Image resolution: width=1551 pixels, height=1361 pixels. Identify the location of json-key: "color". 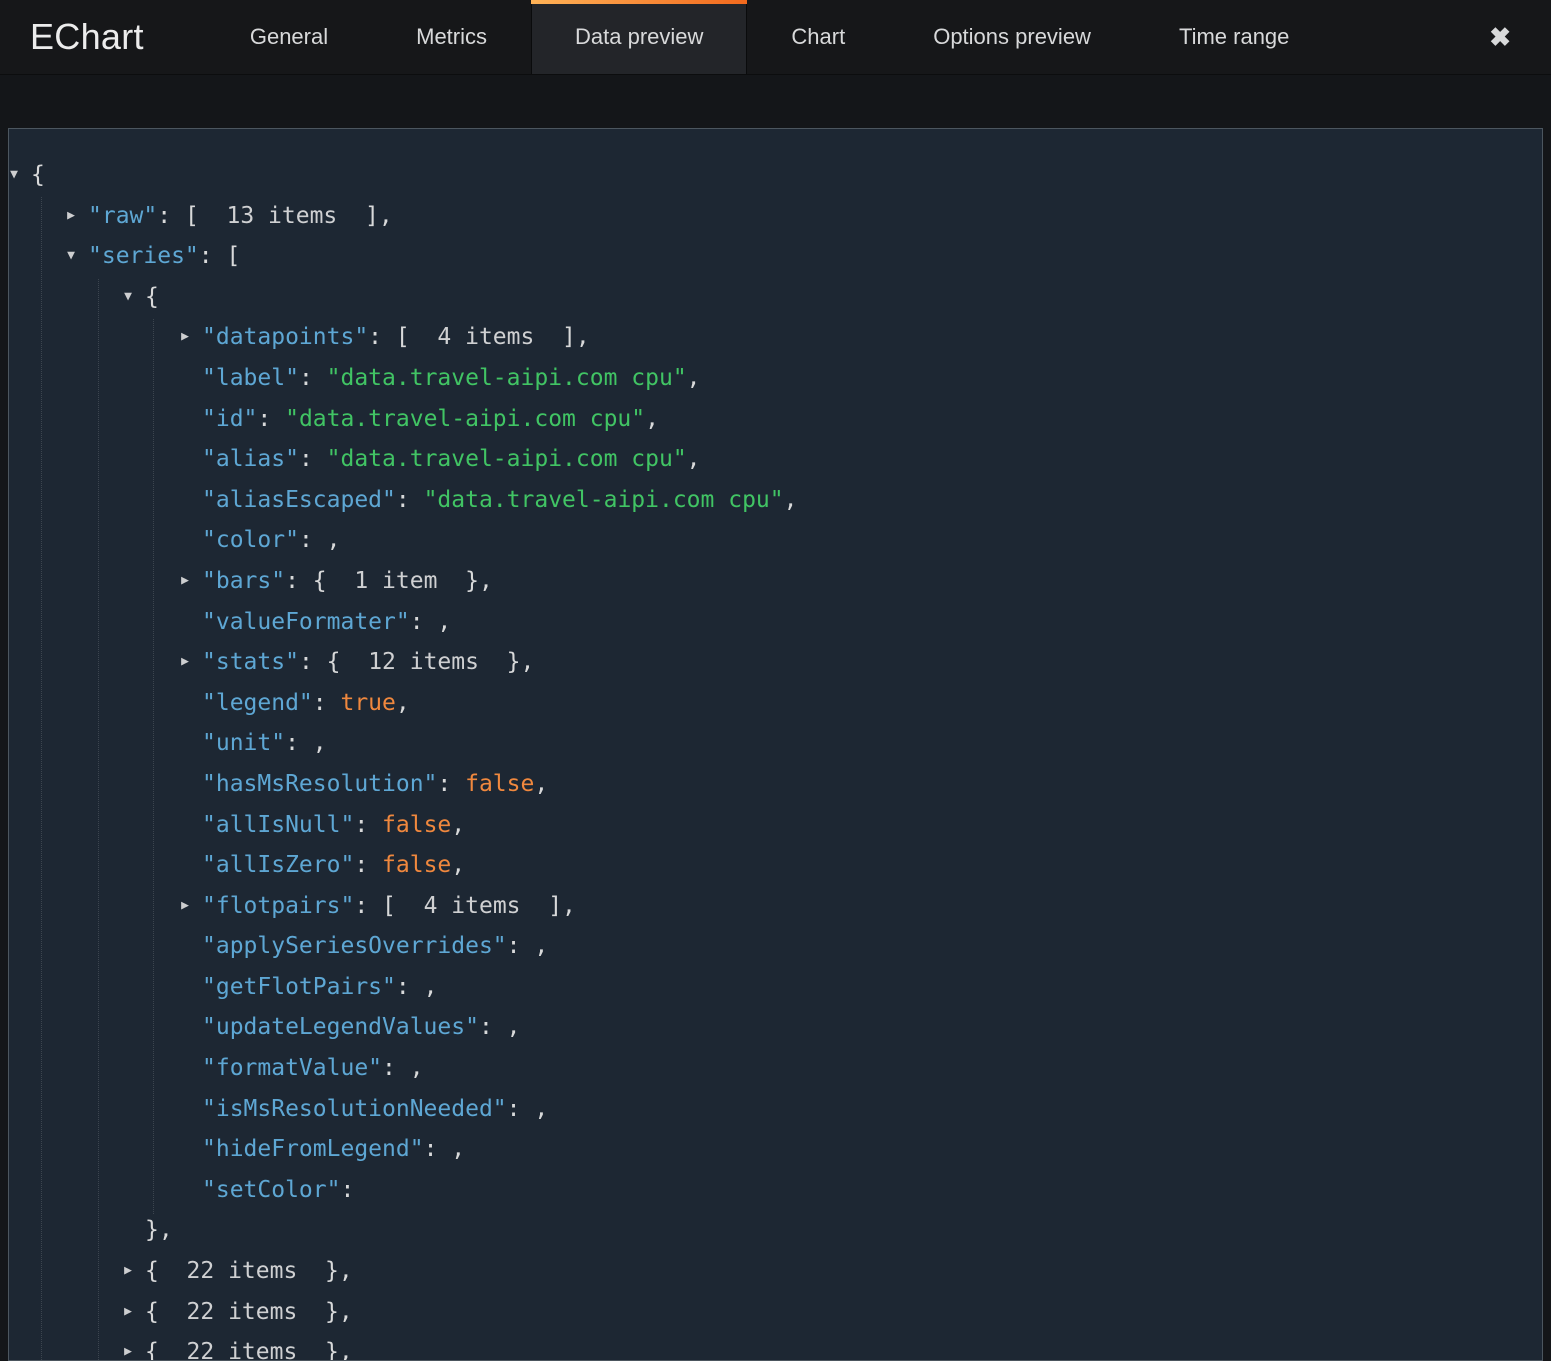
(250, 540).